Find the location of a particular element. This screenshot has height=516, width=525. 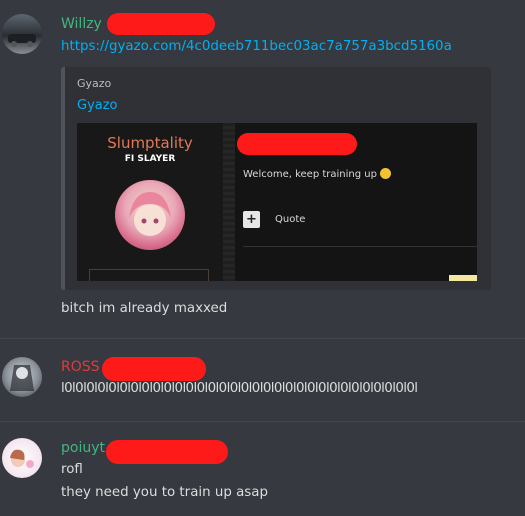

yellow-bar is located at coordinates (463, 278).